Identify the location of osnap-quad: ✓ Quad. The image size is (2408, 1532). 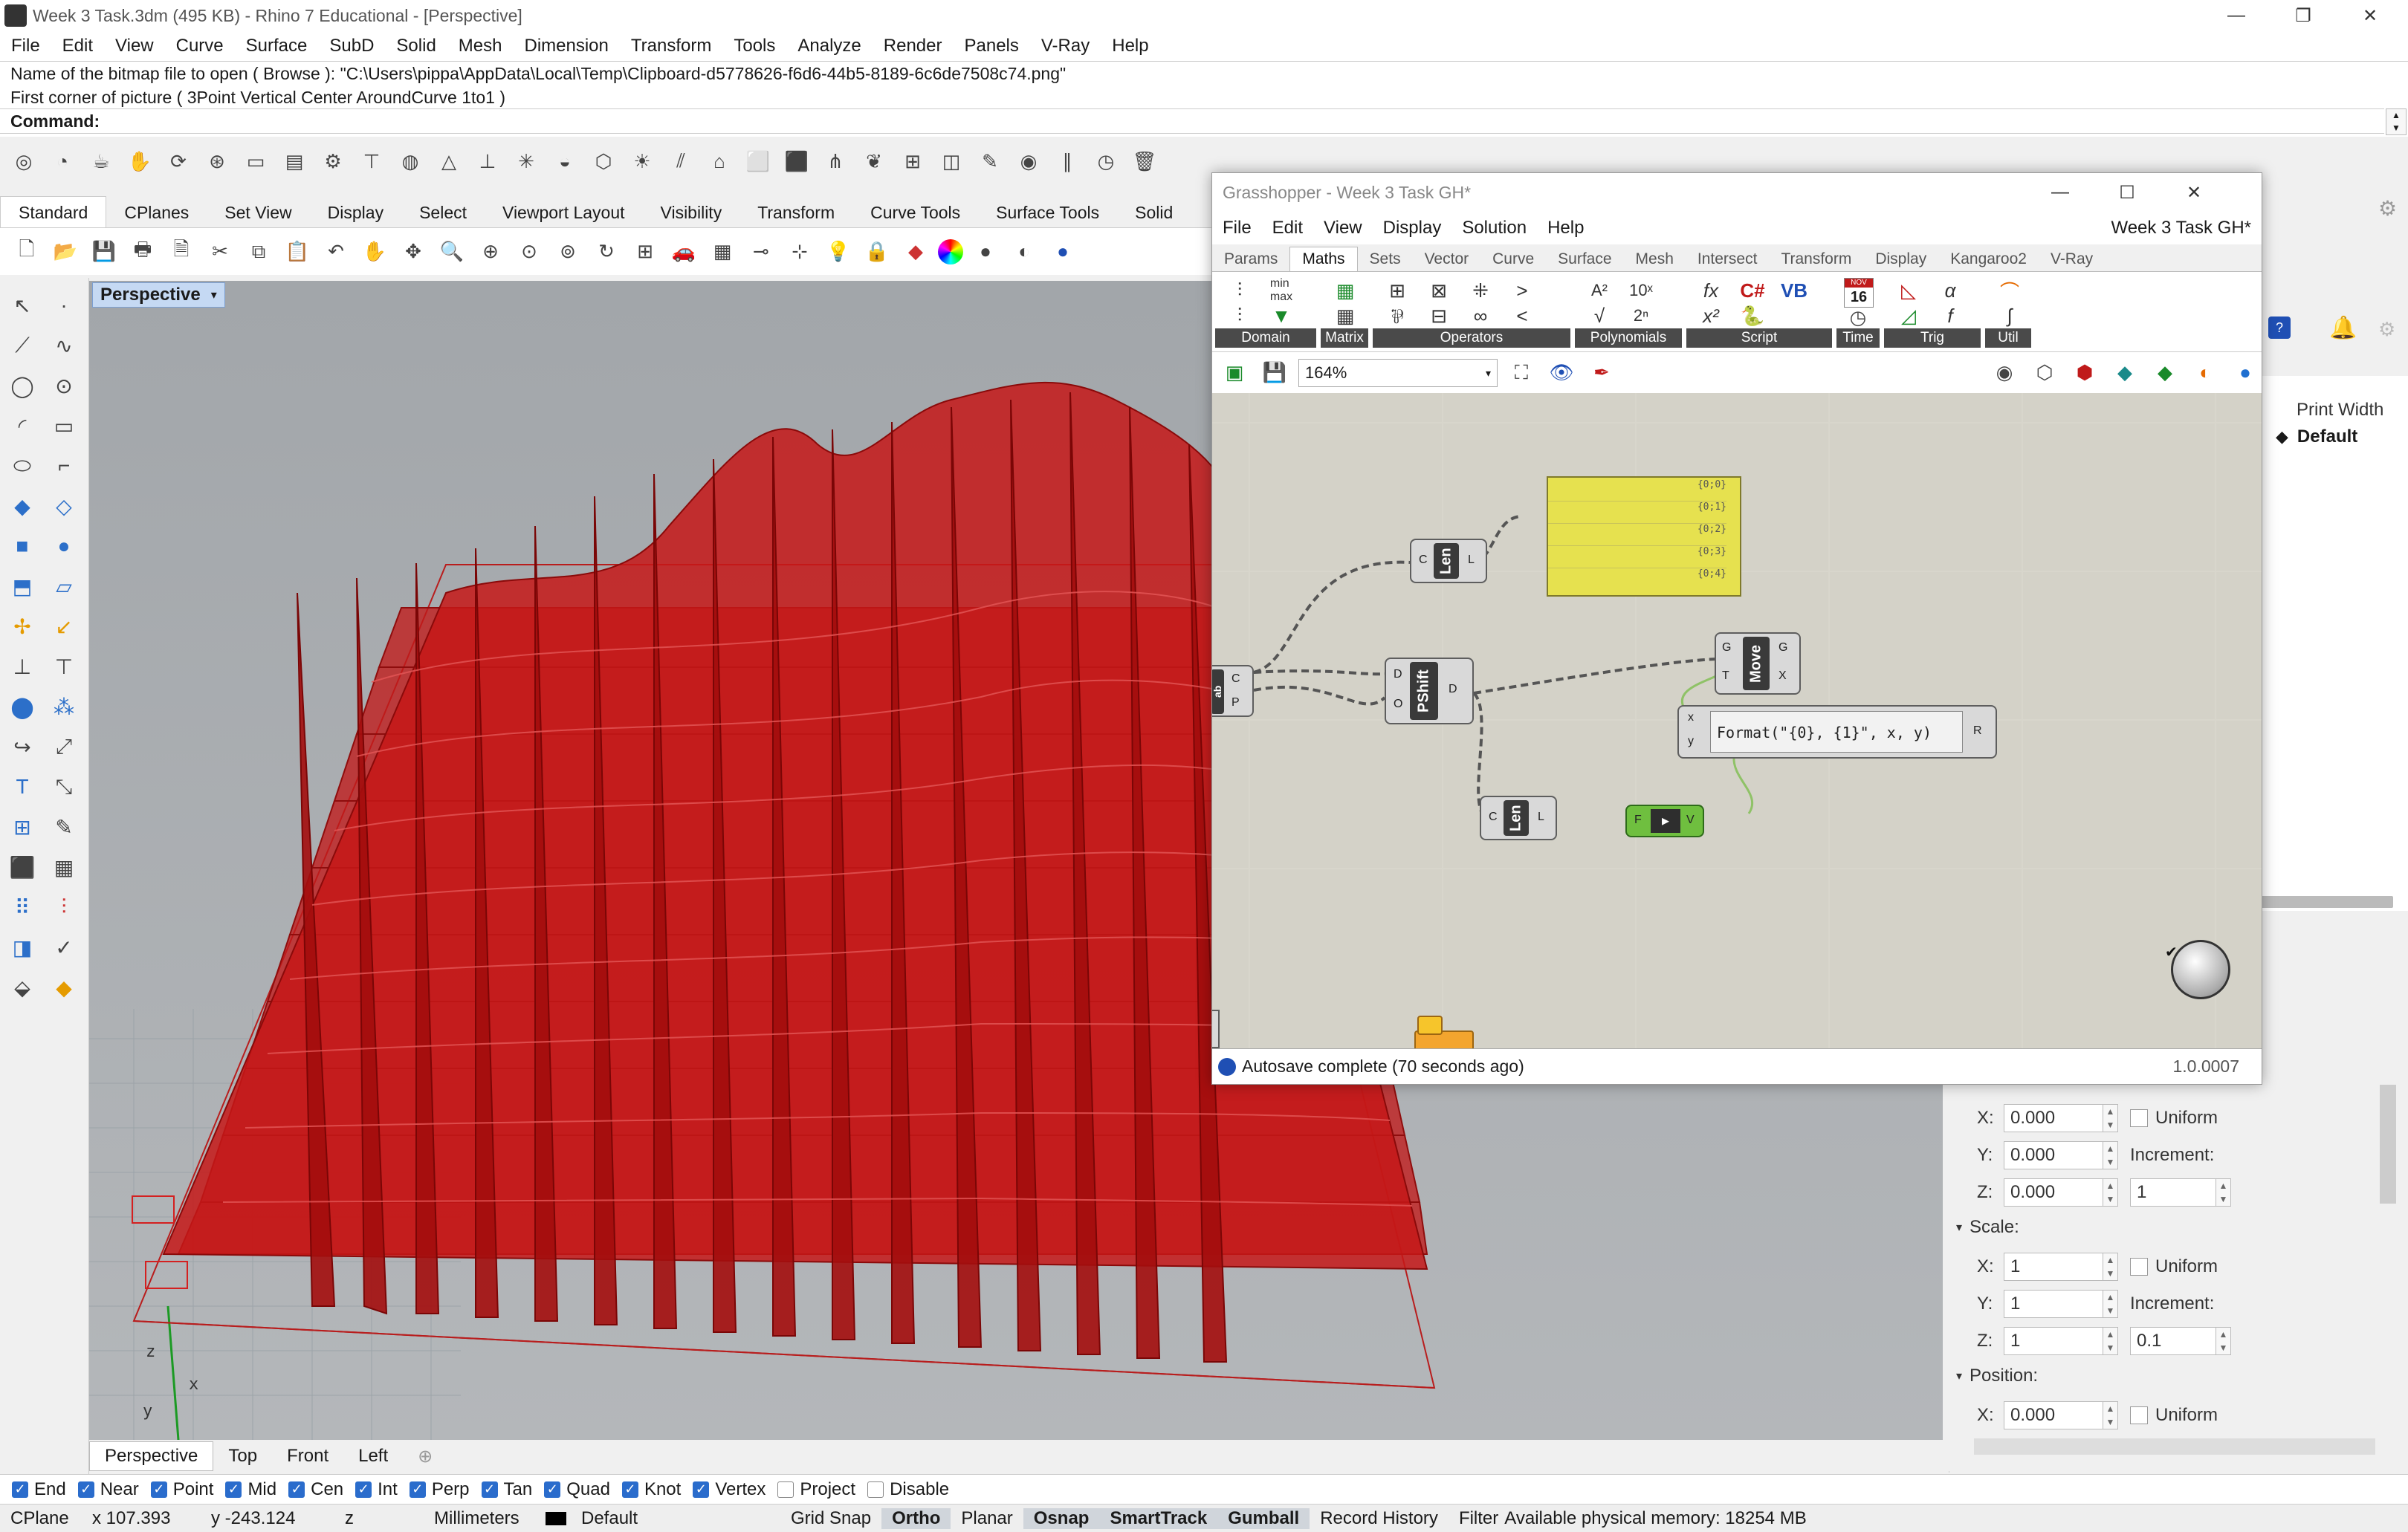
(577, 1489).